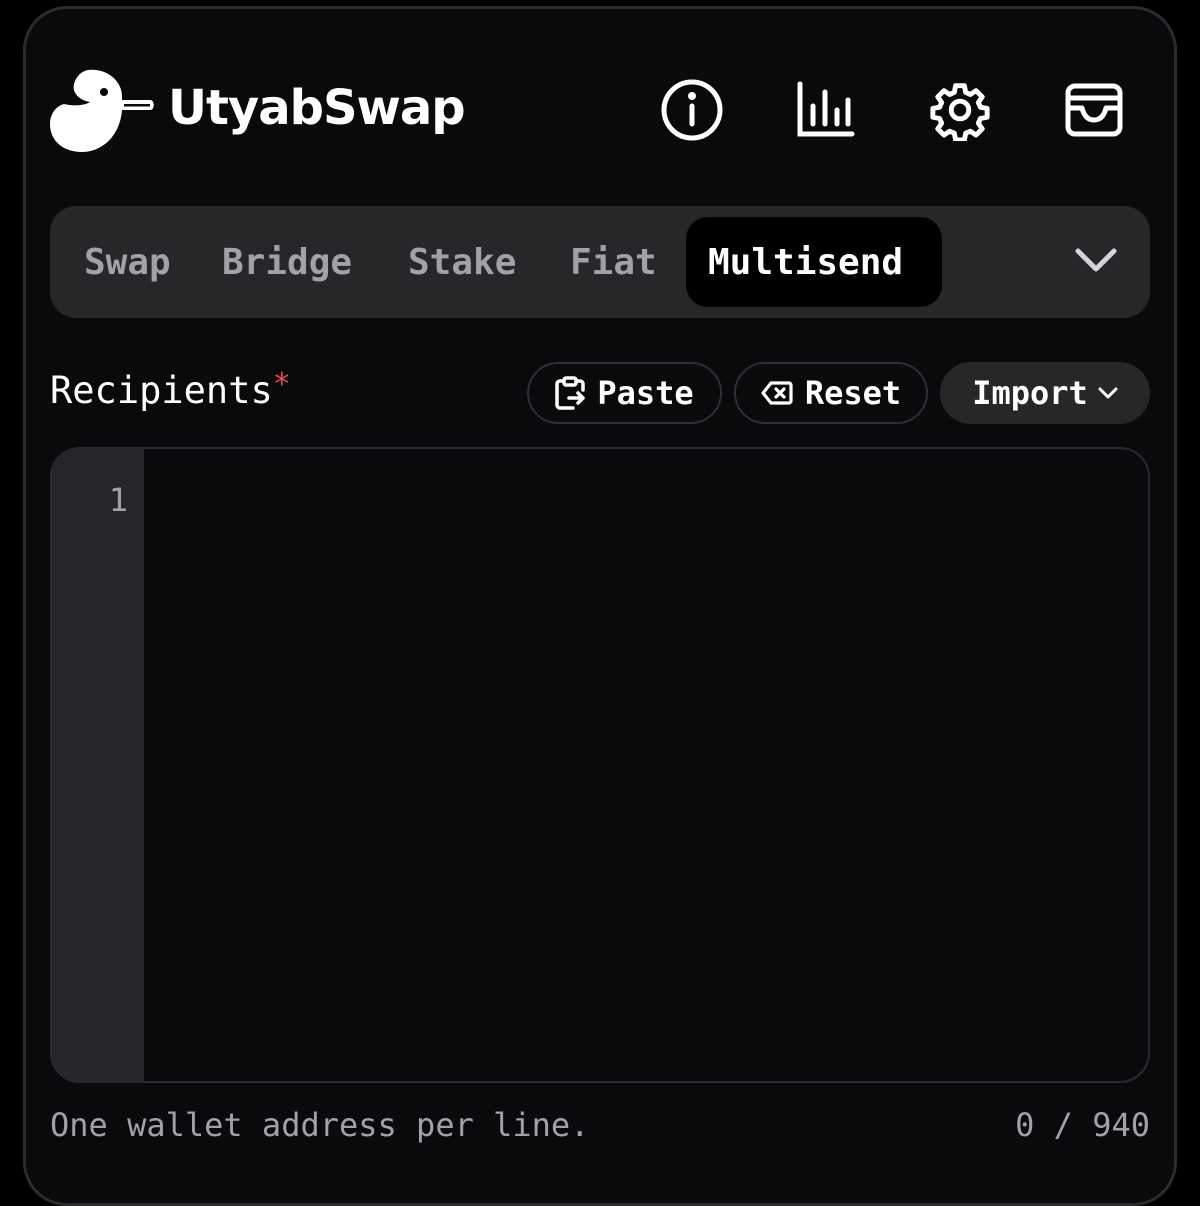  I want to click on backspace-icon, so click(777, 393).